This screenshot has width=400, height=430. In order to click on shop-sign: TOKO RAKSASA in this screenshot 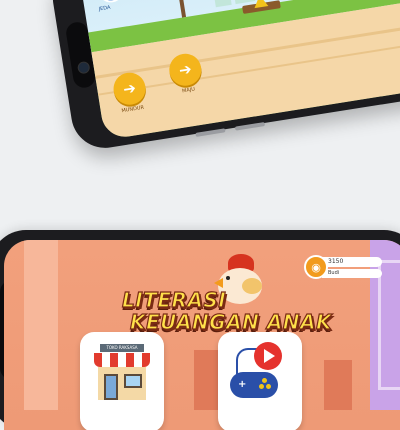, I will do `click(122, 348)`.